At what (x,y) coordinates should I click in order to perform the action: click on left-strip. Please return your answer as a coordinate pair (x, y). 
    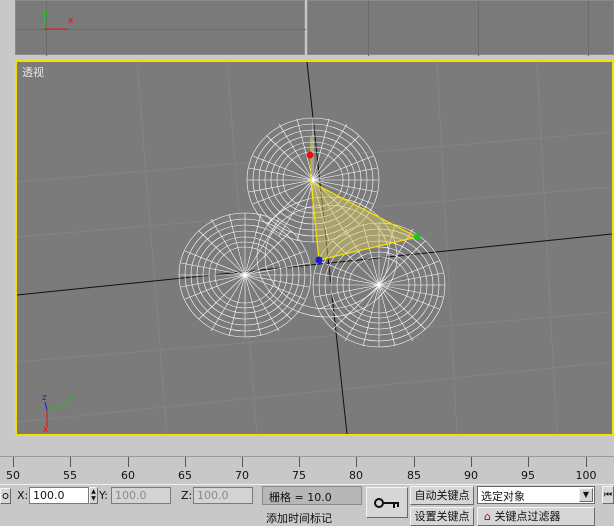
    Looking at the image, I should click on (7, 249).